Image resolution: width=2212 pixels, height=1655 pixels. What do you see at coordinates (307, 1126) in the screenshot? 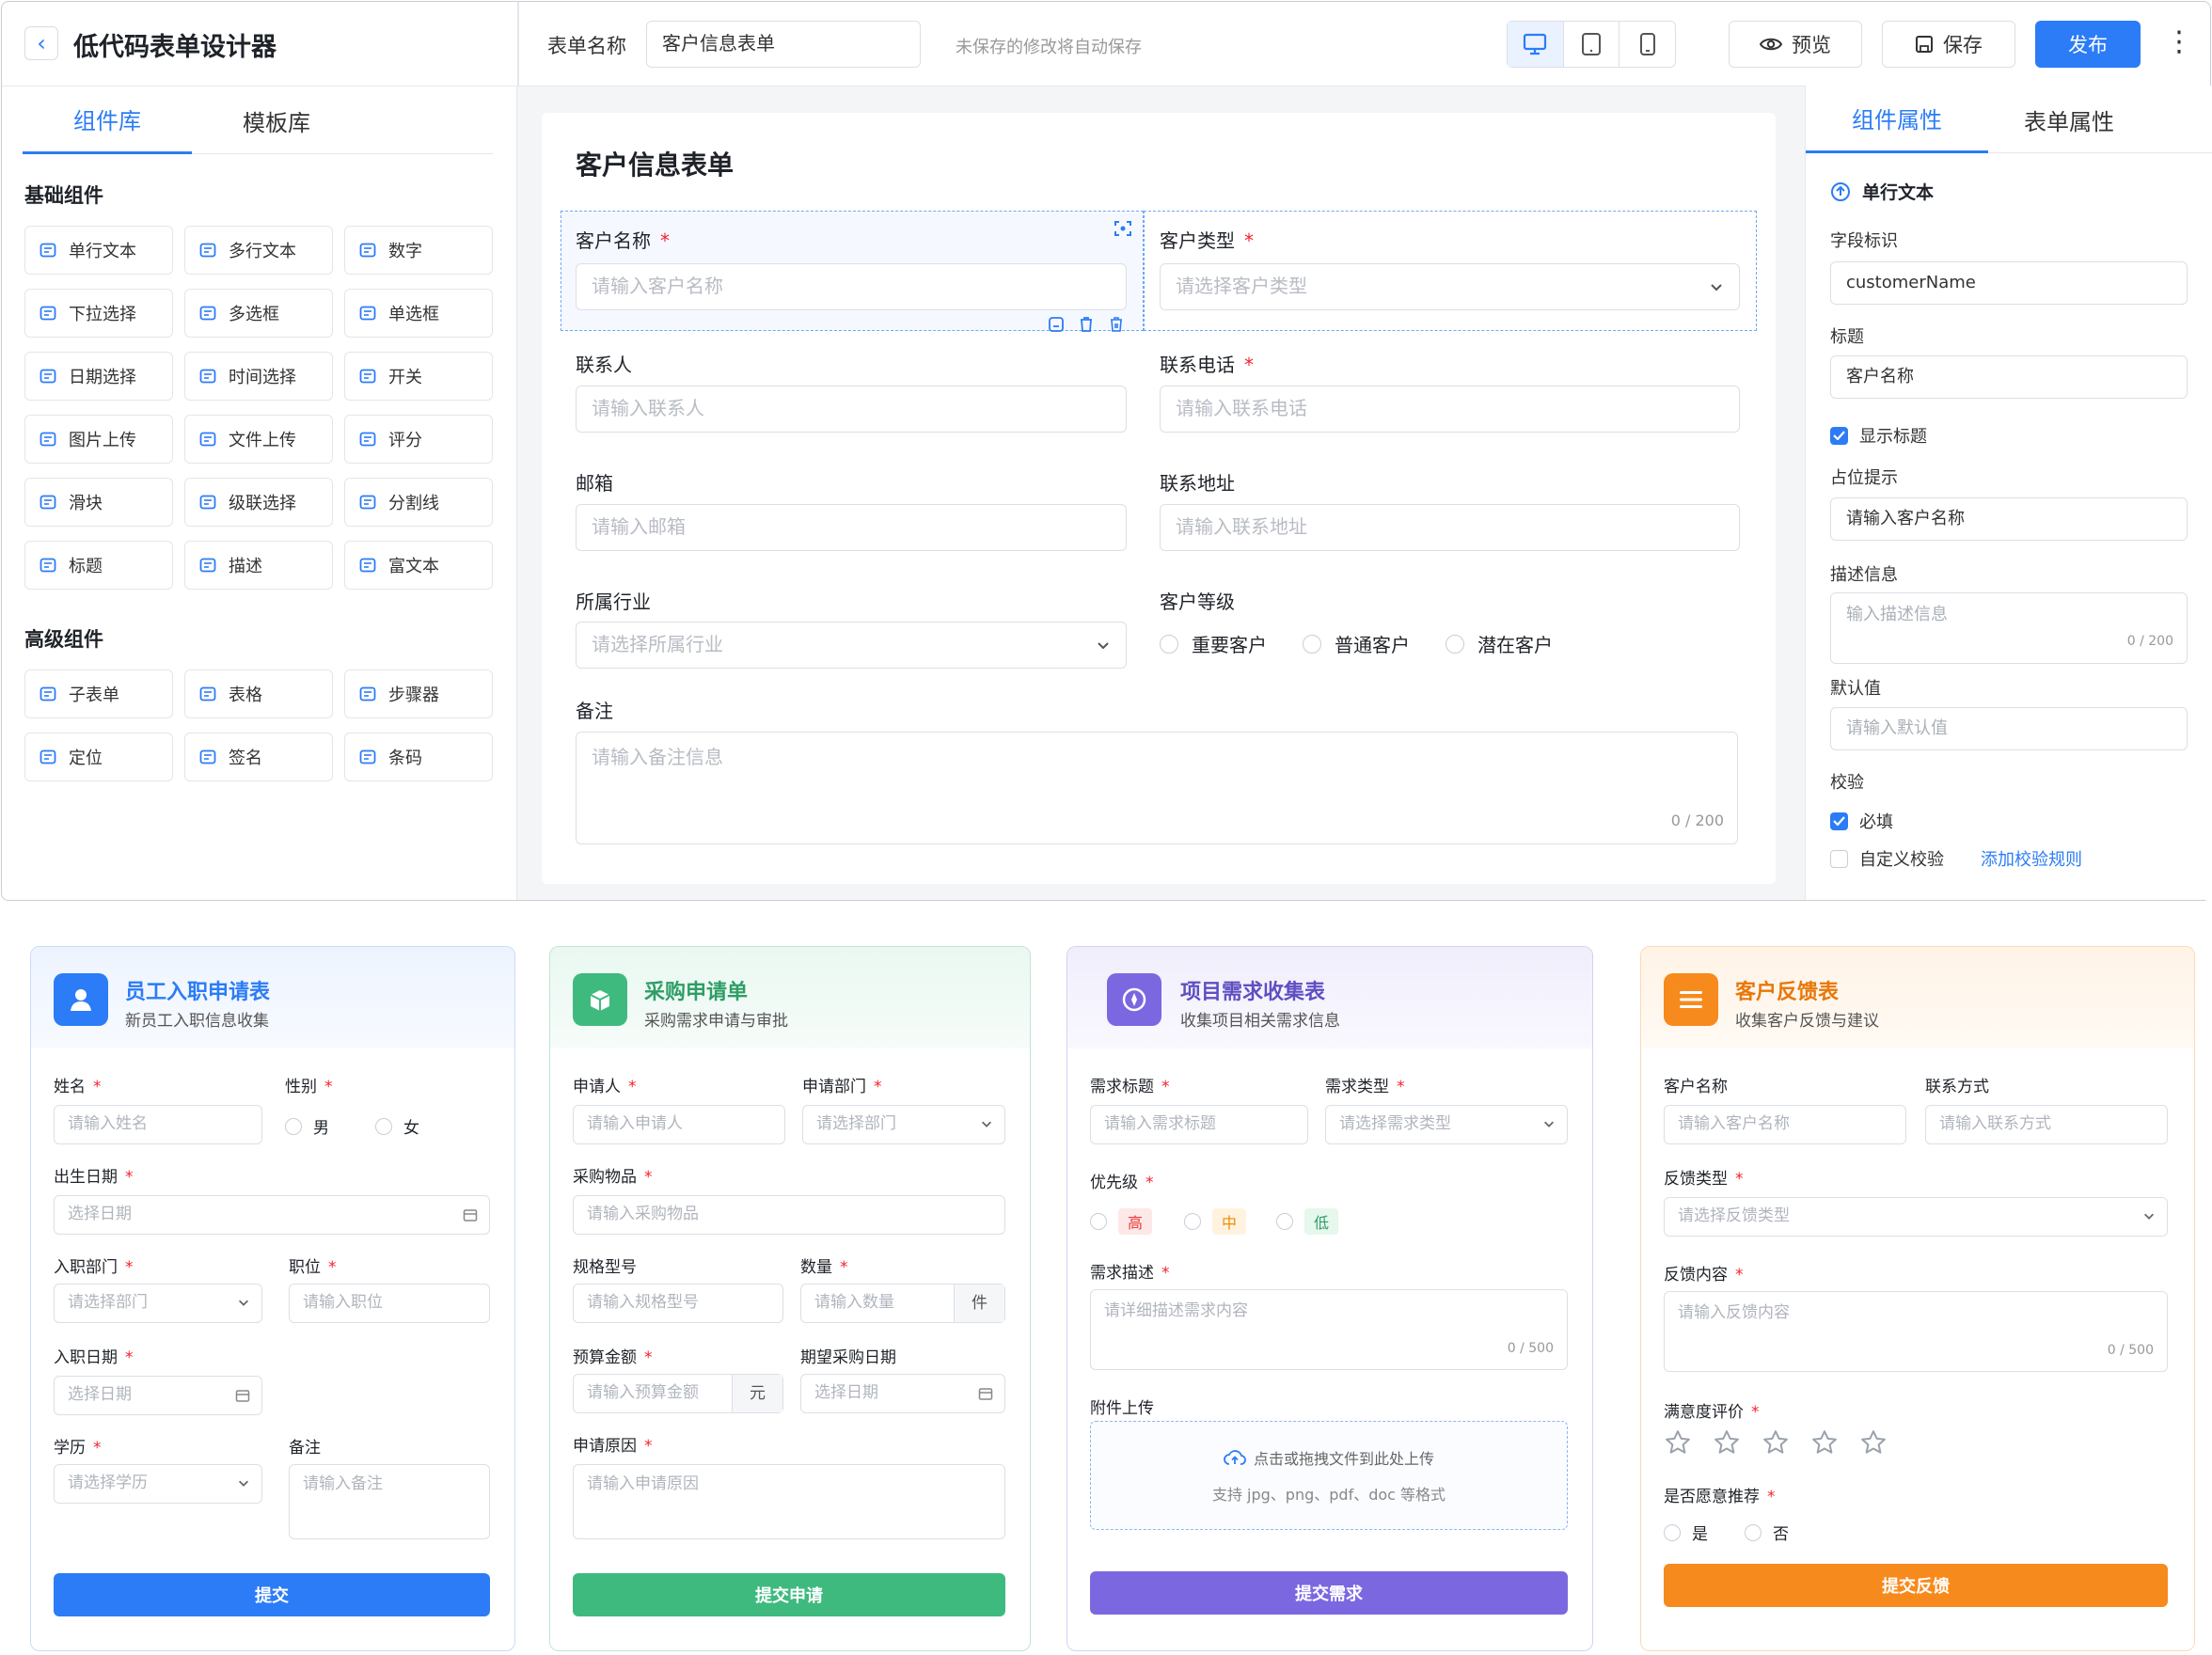
I see `radio-male: 男` at bounding box center [307, 1126].